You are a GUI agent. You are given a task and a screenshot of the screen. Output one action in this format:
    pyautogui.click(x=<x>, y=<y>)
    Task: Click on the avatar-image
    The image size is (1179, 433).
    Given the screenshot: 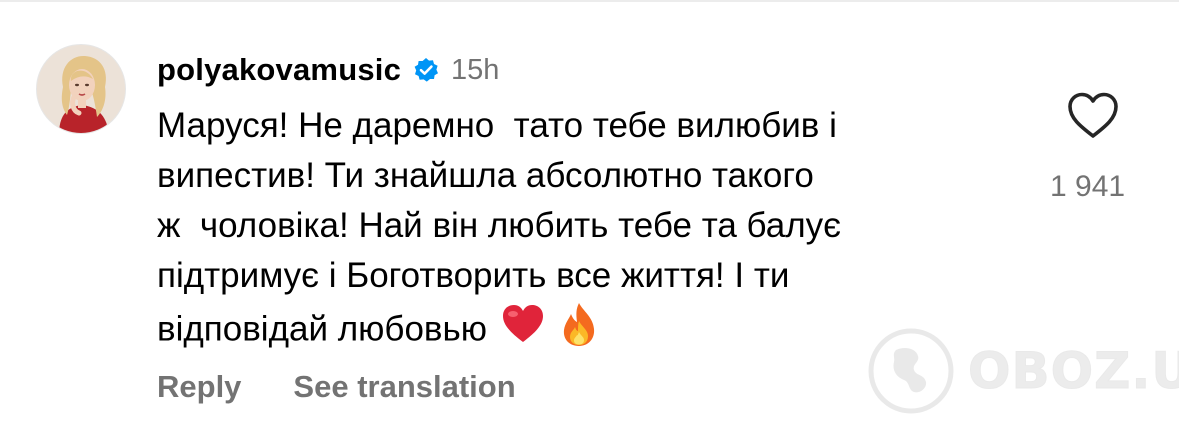 What is the action you would take?
    pyautogui.click(x=81, y=89)
    